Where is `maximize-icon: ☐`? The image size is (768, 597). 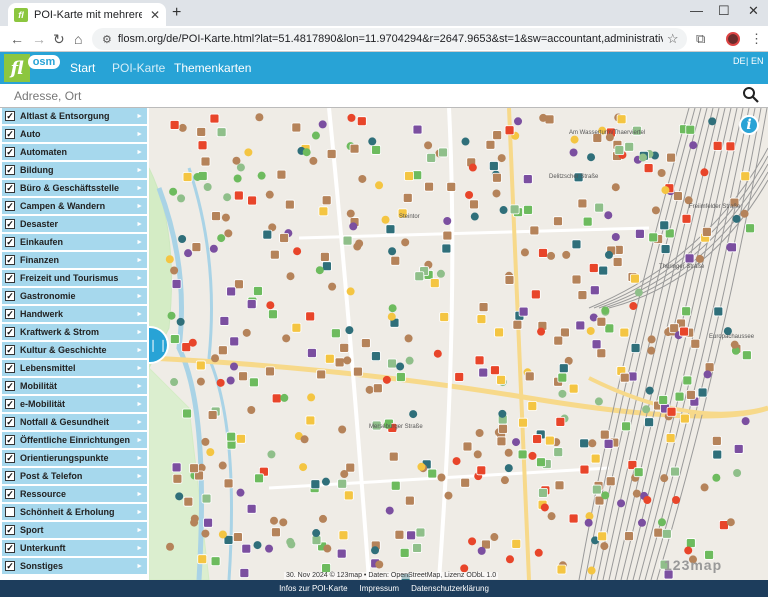 maximize-icon: ☐ is located at coordinates (724, 11).